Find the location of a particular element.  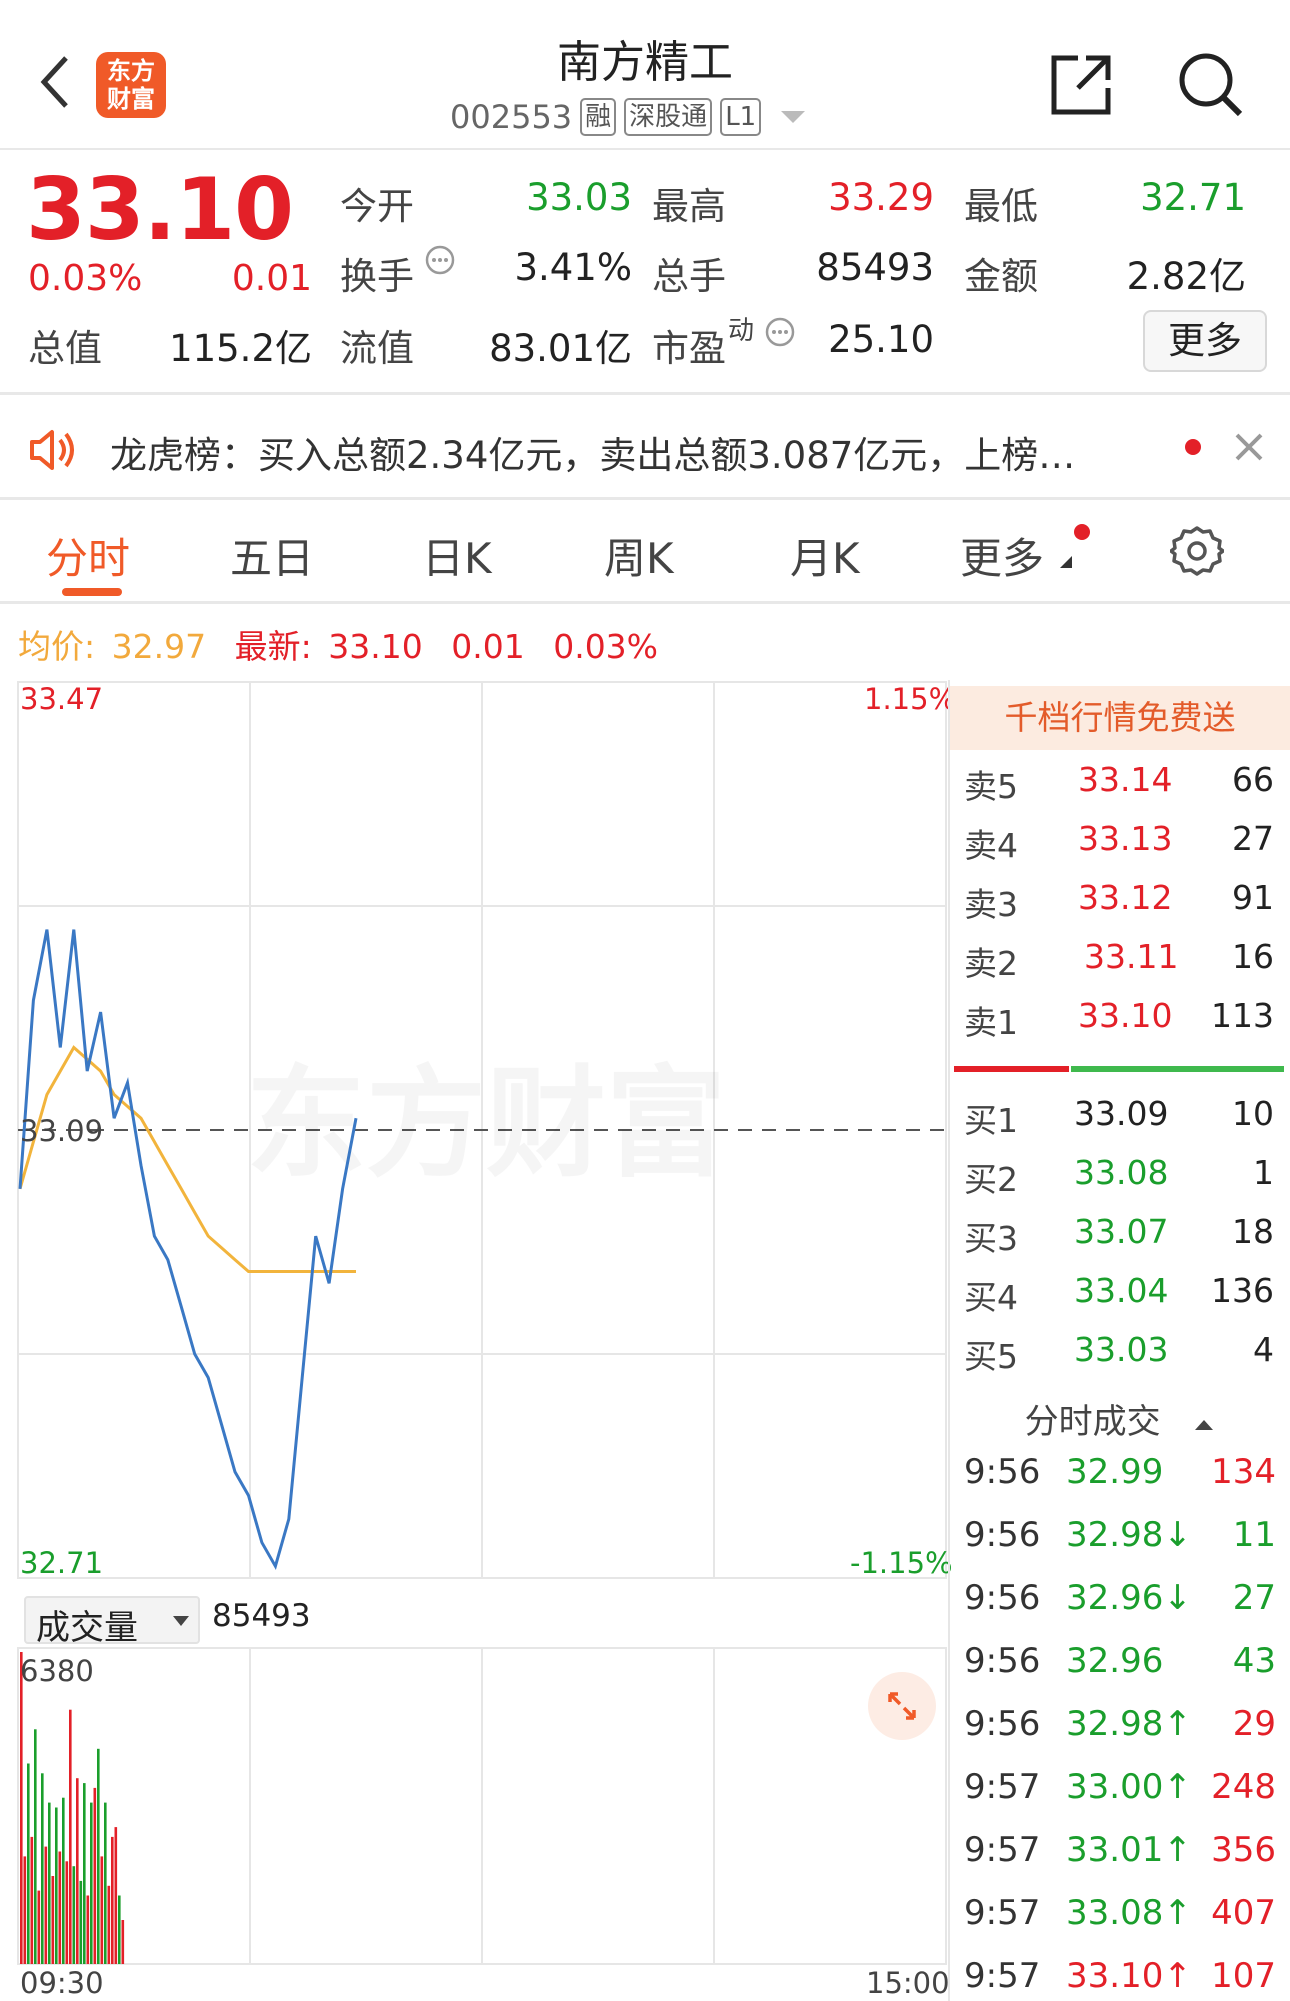

notice-close-button is located at coordinates (1249, 449).